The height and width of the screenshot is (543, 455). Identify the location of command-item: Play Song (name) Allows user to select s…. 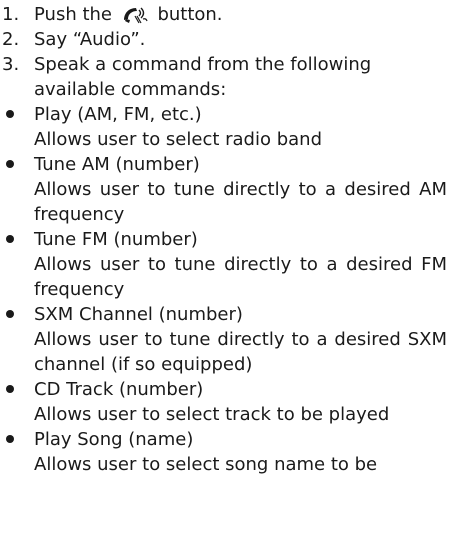
(227, 452).